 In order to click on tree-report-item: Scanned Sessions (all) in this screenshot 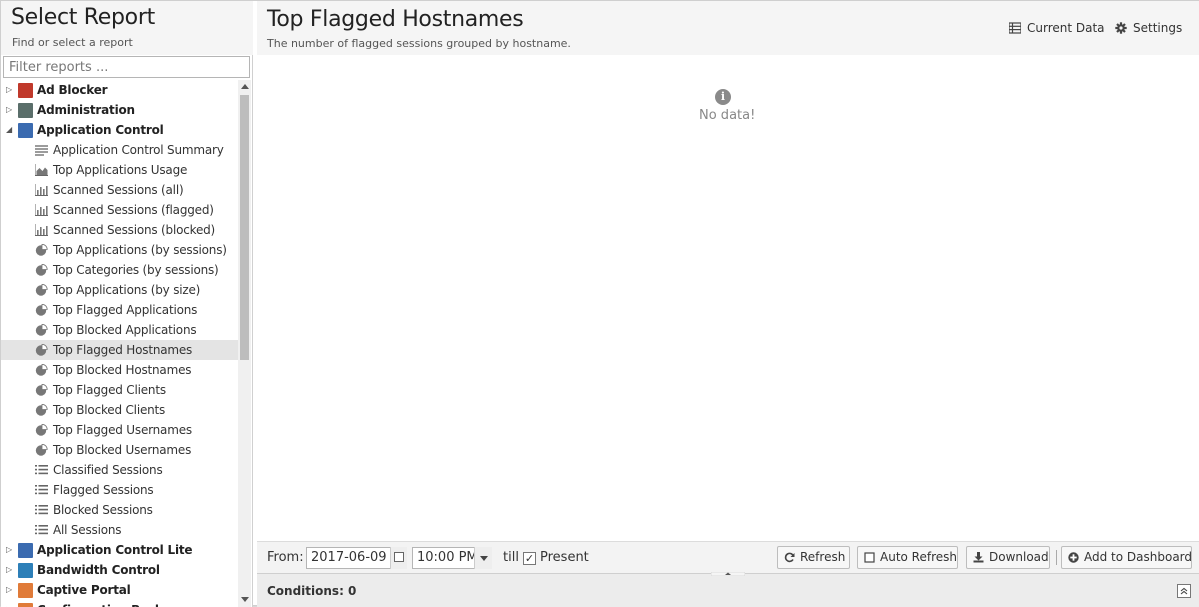, I will do `click(119, 190)`.